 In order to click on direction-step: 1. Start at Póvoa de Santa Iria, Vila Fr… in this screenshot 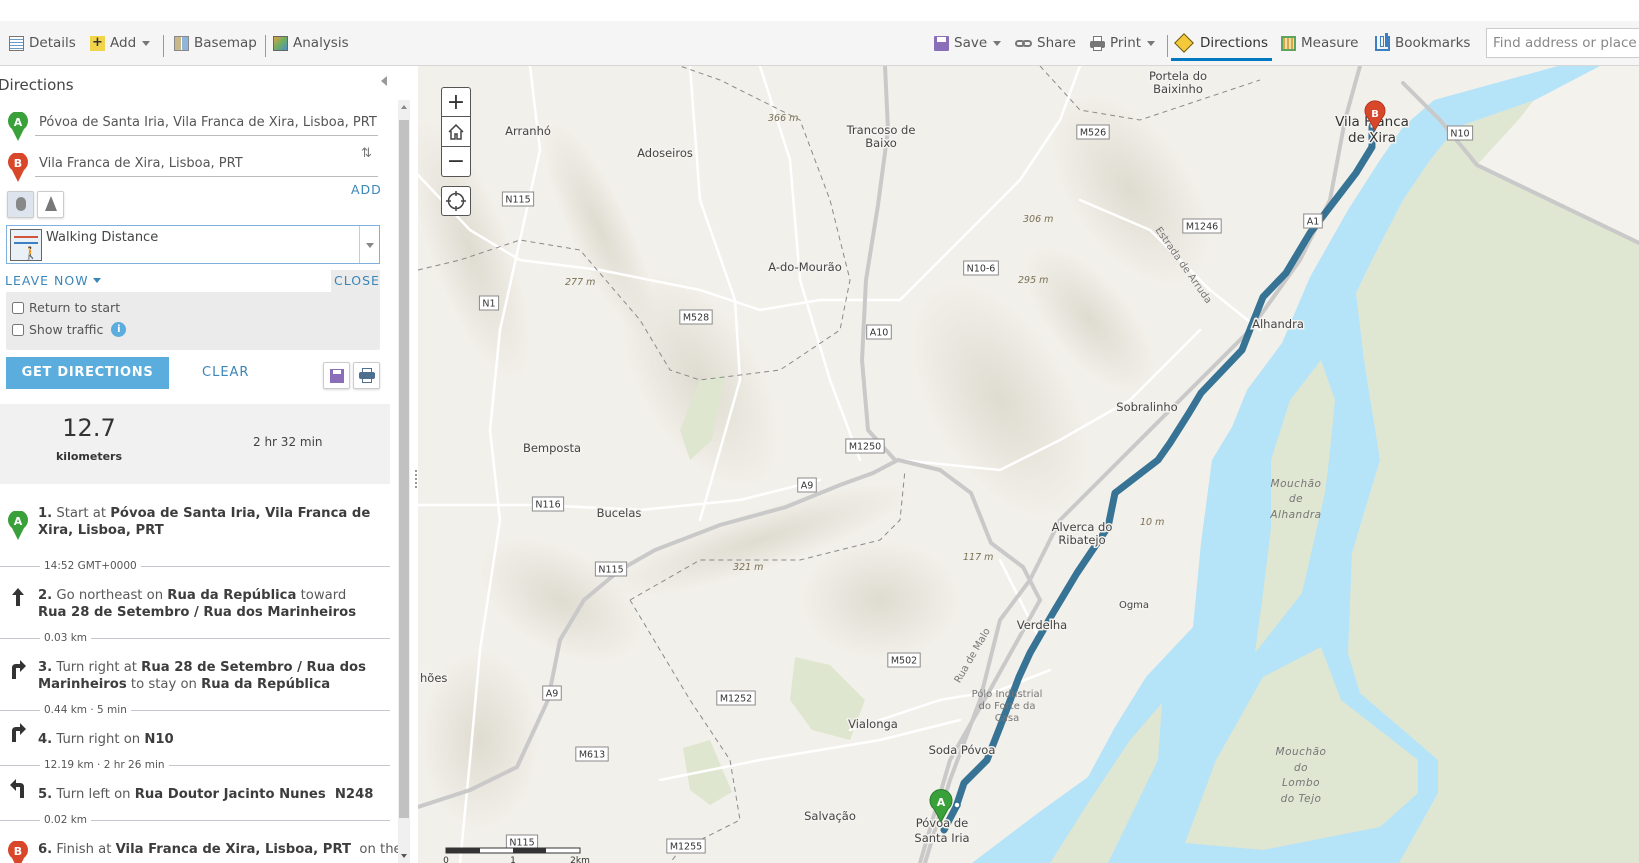, I will do `click(208, 522)`.